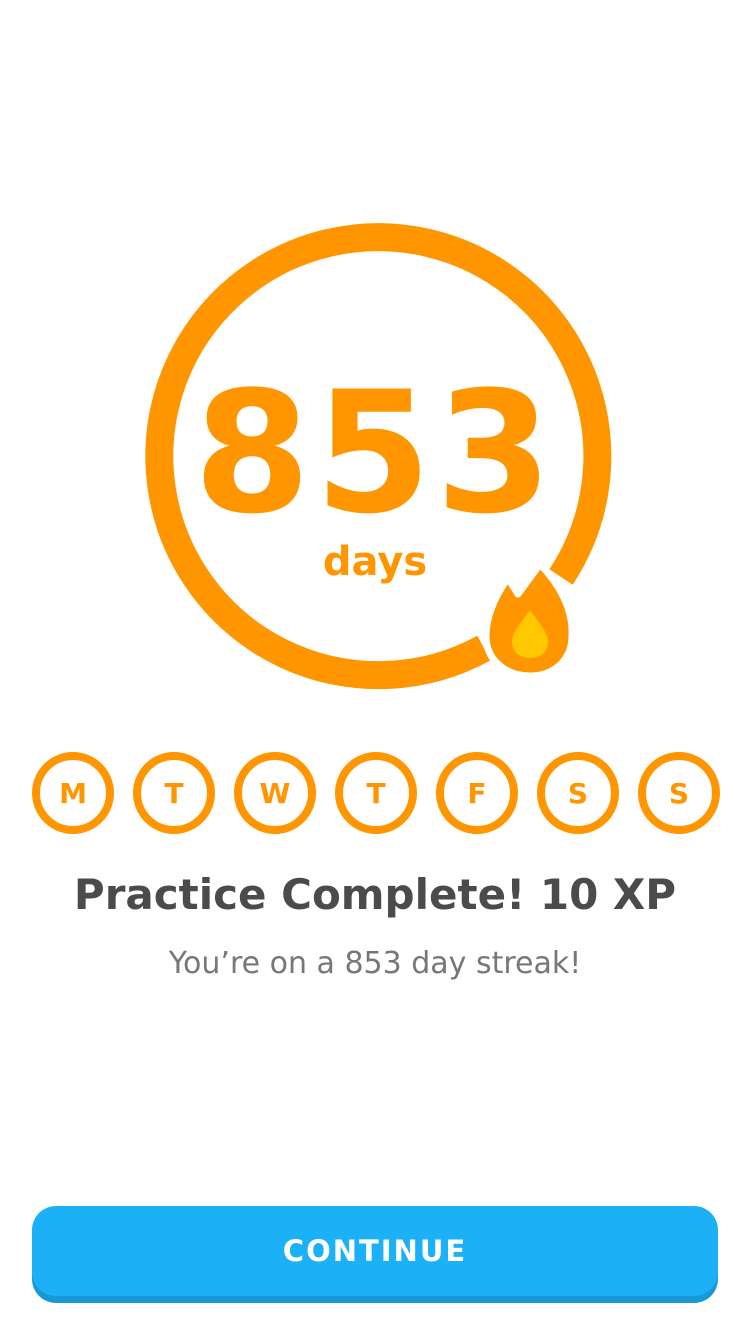 This screenshot has height=1334, width=750. I want to click on flame-icon, so click(529, 620).